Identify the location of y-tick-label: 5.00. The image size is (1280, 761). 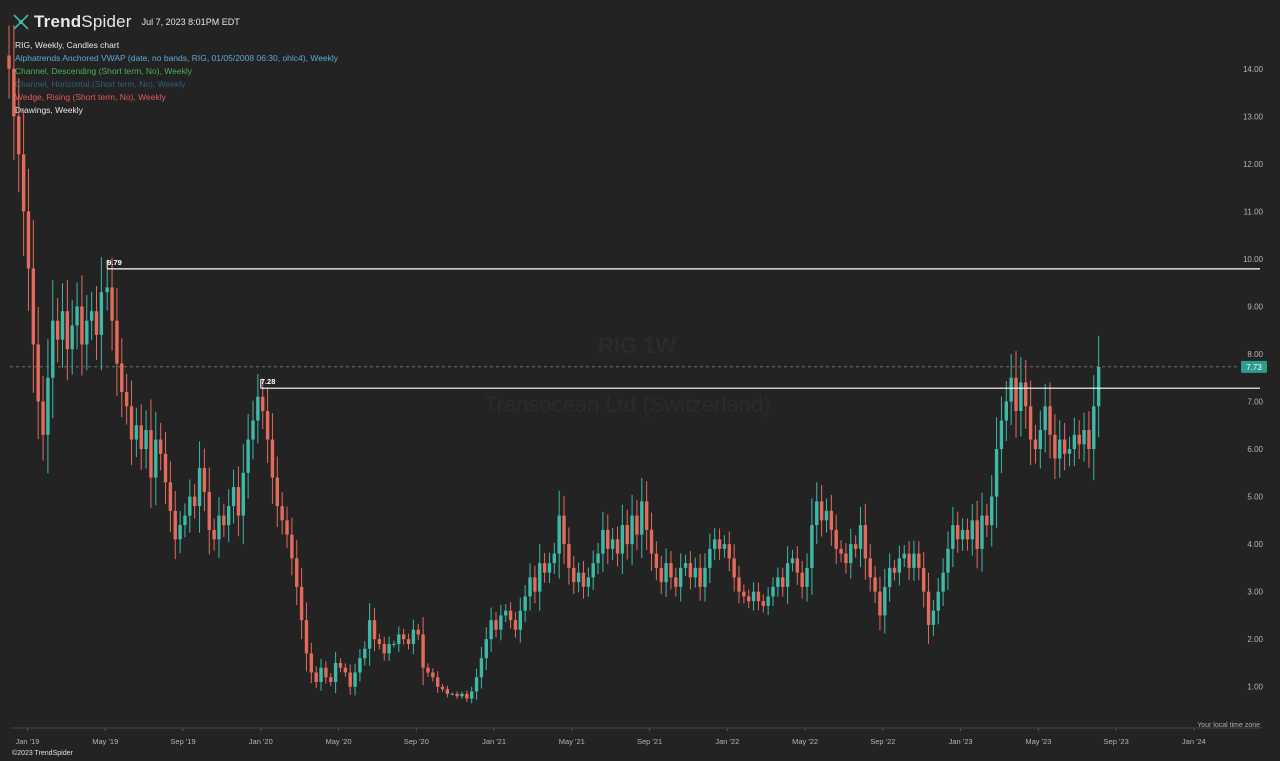
(1255, 497).